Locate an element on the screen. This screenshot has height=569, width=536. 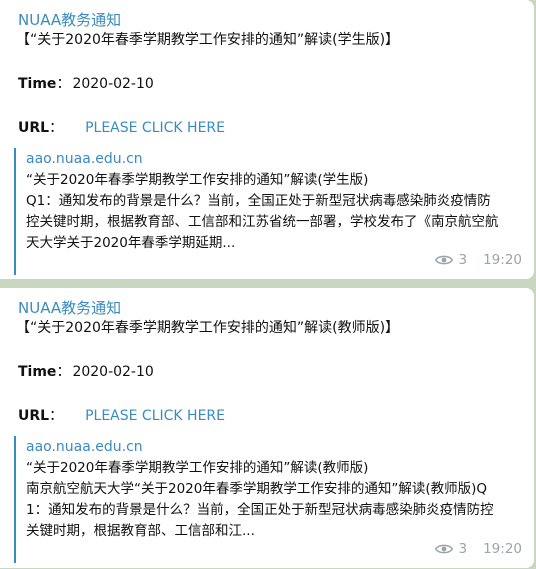
preview-title: “关于2020年春季学期教学工作安排的通知”解读(学生版) is located at coordinates (197, 180).